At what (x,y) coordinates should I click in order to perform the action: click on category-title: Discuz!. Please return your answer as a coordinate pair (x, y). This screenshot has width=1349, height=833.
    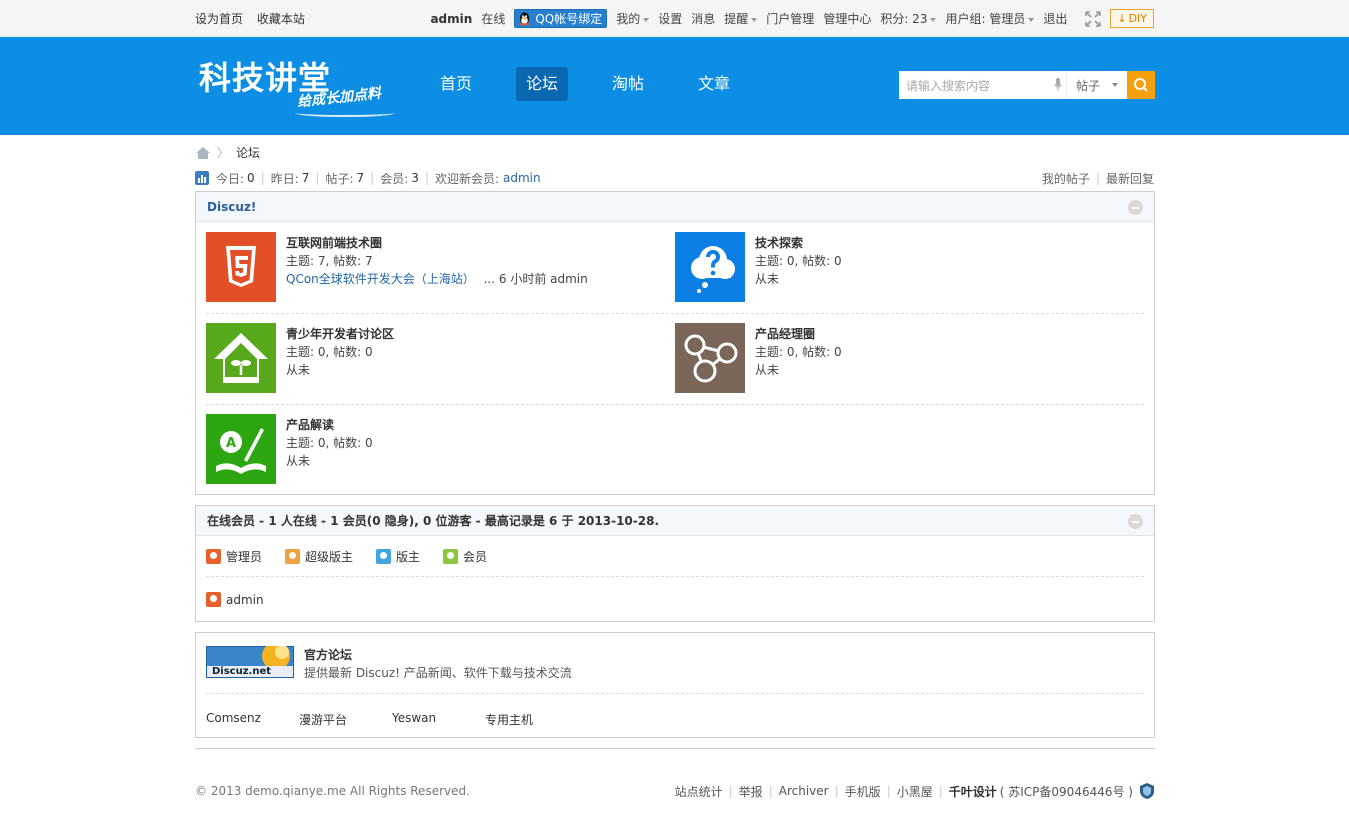
    Looking at the image, I should click on (231, 207).